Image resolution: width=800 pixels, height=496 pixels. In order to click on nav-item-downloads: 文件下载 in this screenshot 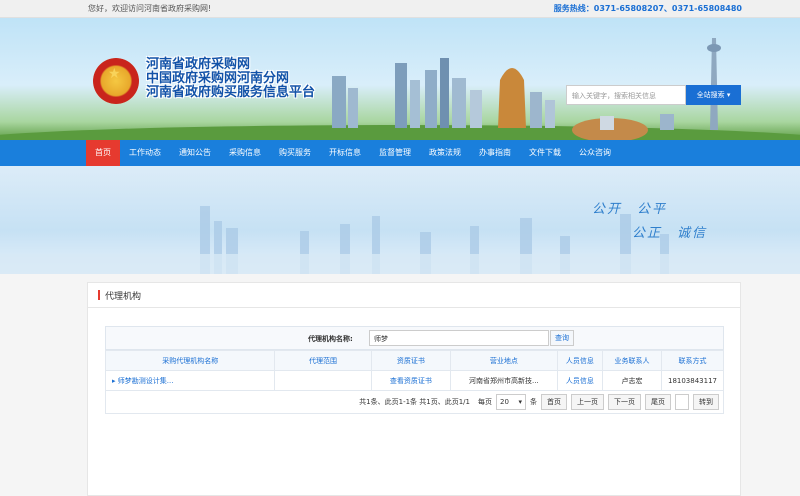, I will do `click(545, 153)`.